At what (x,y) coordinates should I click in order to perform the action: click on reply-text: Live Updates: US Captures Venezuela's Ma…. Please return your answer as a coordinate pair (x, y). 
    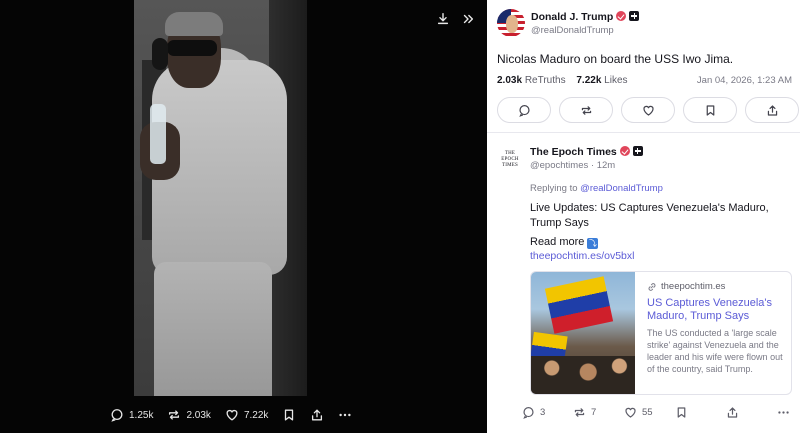
    Looking at the image, I should click on (649, 215).